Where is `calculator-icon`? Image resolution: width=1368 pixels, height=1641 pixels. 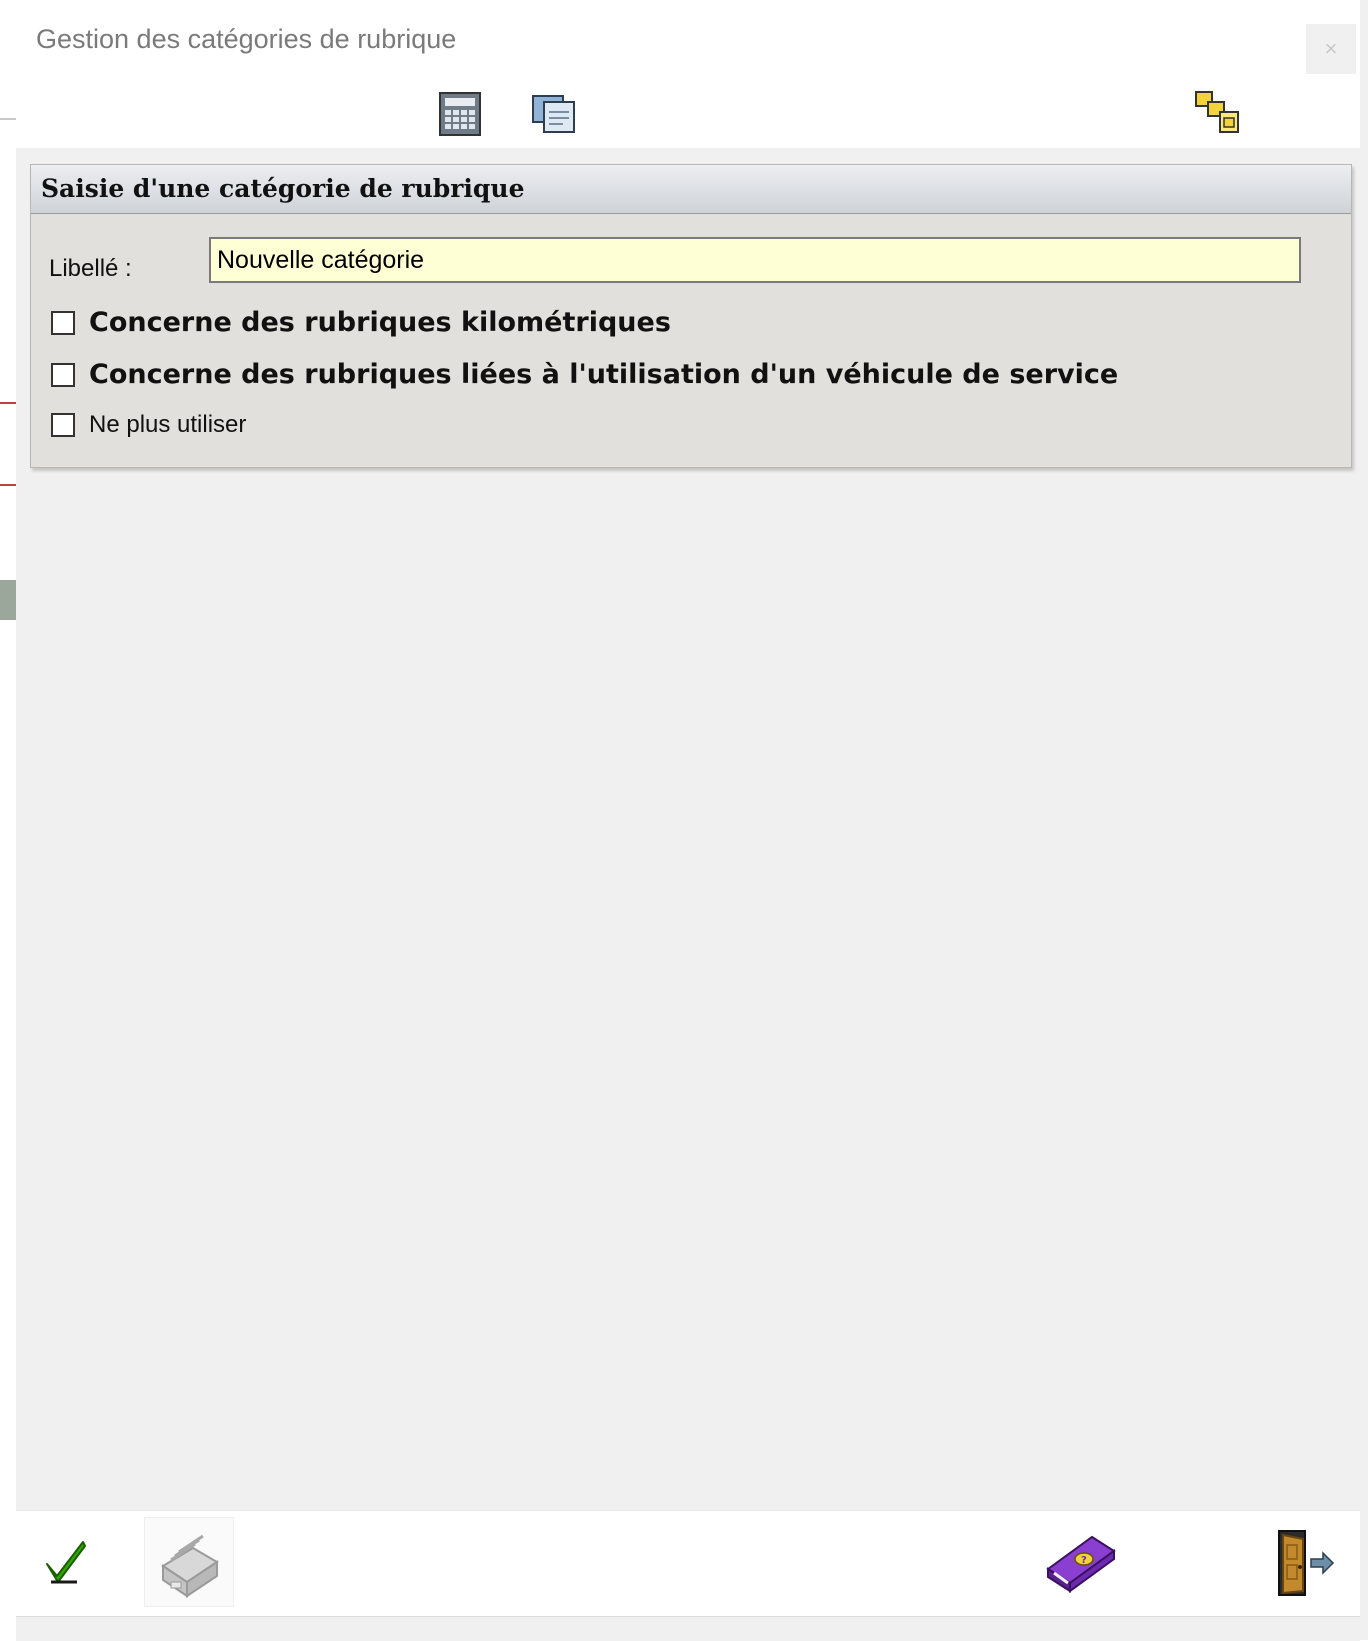
calculator-icon is located at coordinates (460, 114).